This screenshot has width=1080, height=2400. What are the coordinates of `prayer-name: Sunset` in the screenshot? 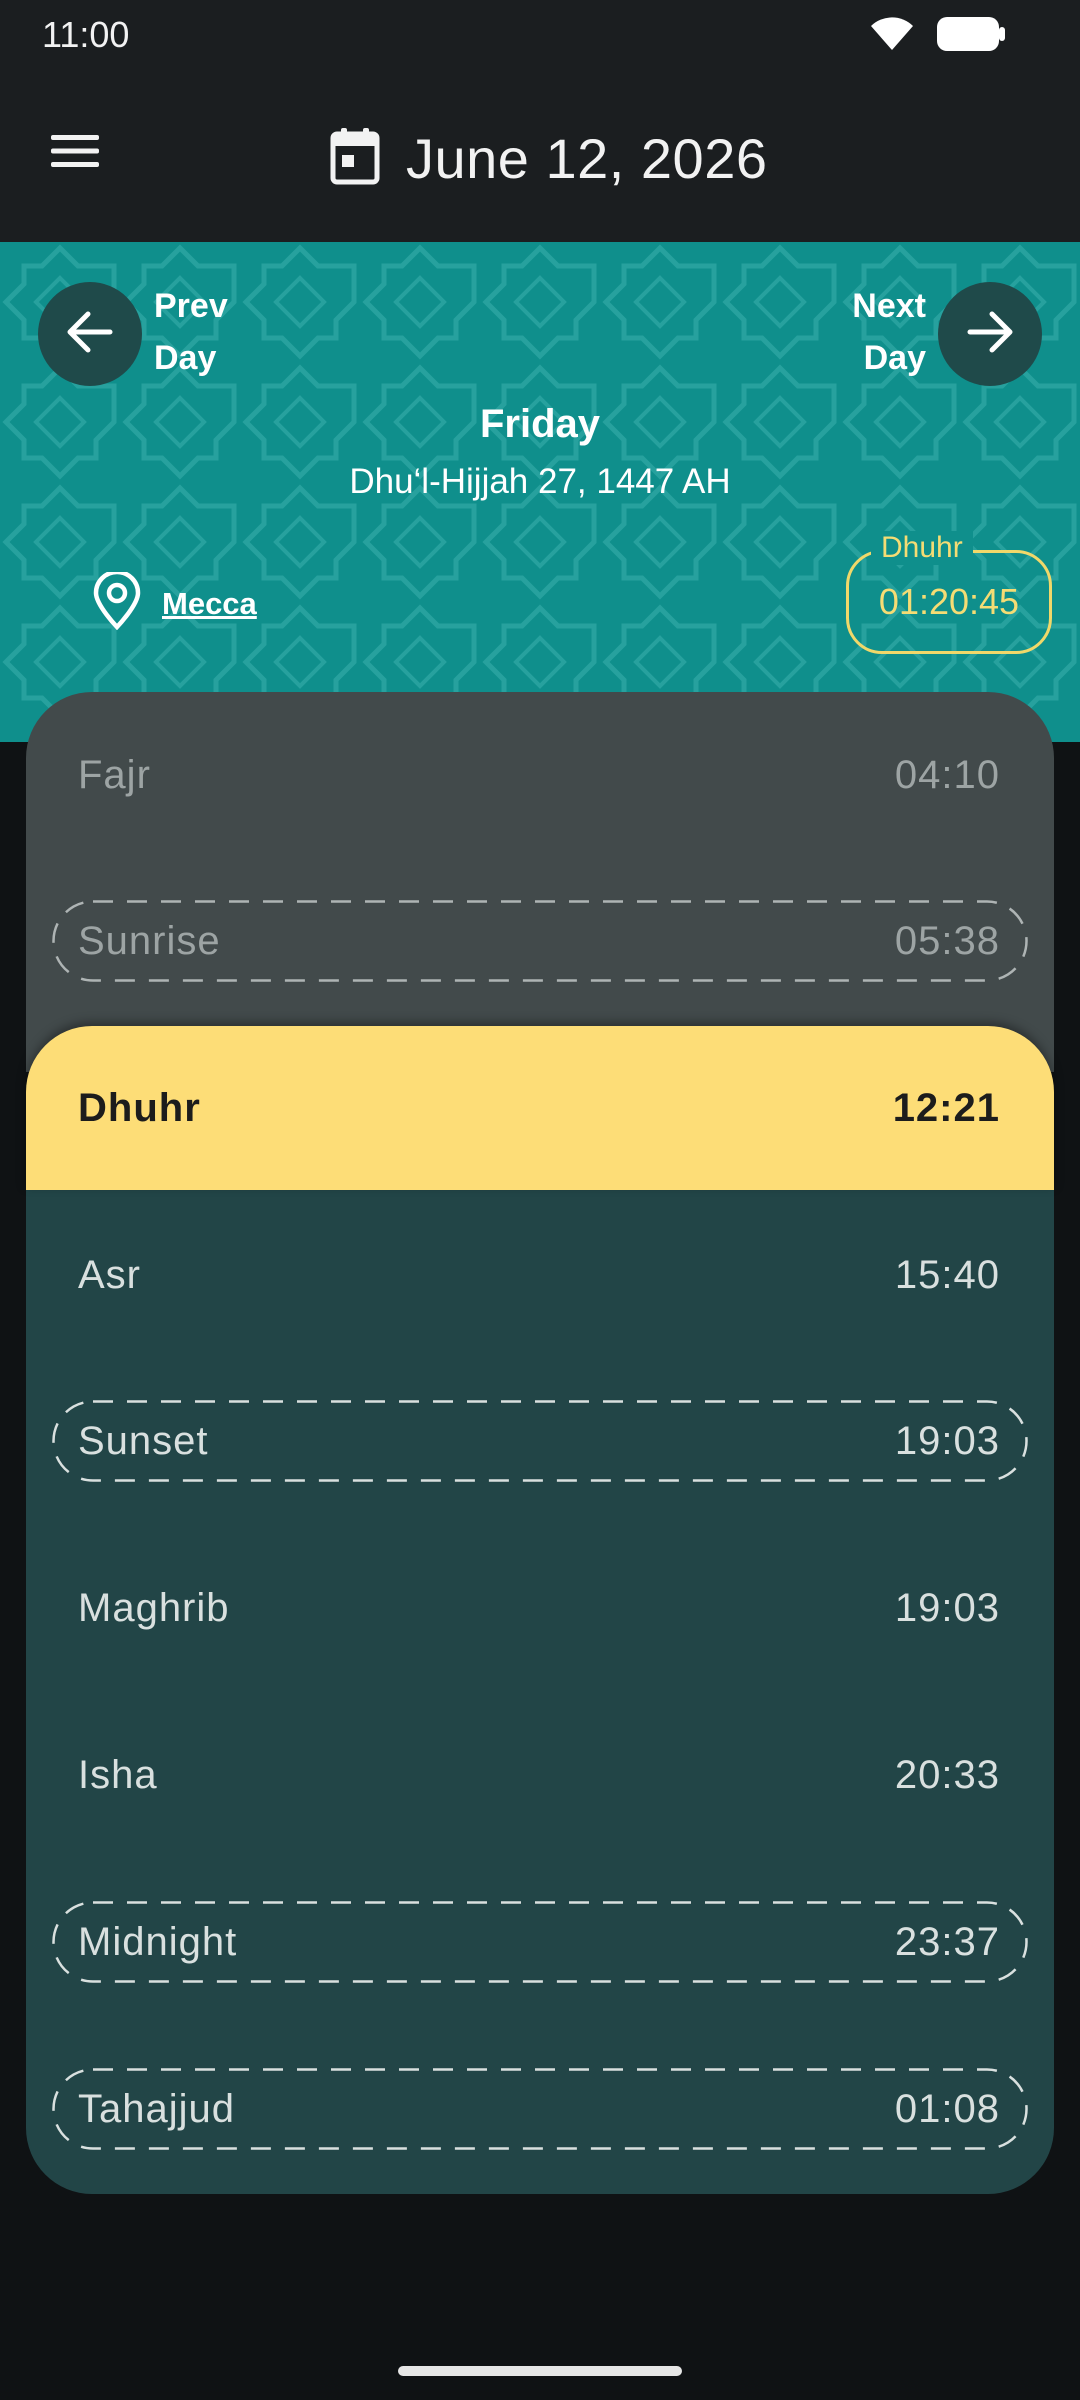 It's located at (143, 1440).